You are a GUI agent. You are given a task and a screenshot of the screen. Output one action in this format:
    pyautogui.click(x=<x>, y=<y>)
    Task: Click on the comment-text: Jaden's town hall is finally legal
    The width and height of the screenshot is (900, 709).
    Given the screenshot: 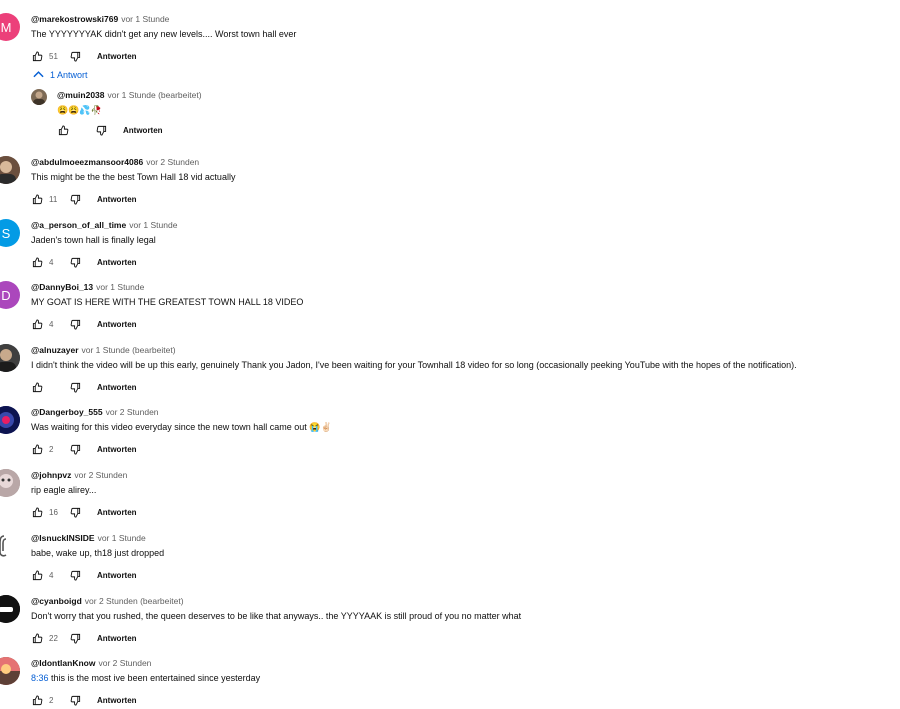 What is the action you would take?
    pyautogui.click(x=93, y=240)
    